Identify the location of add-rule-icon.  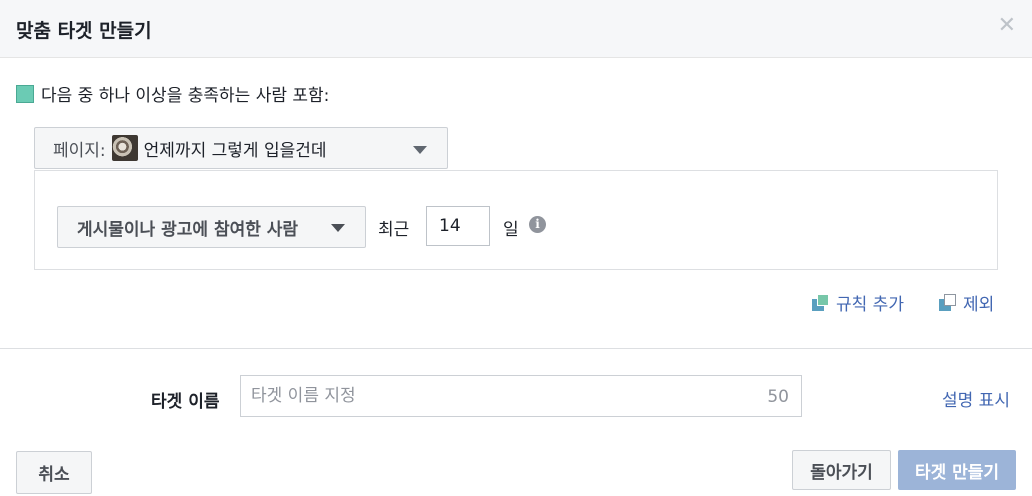
(821, 302).